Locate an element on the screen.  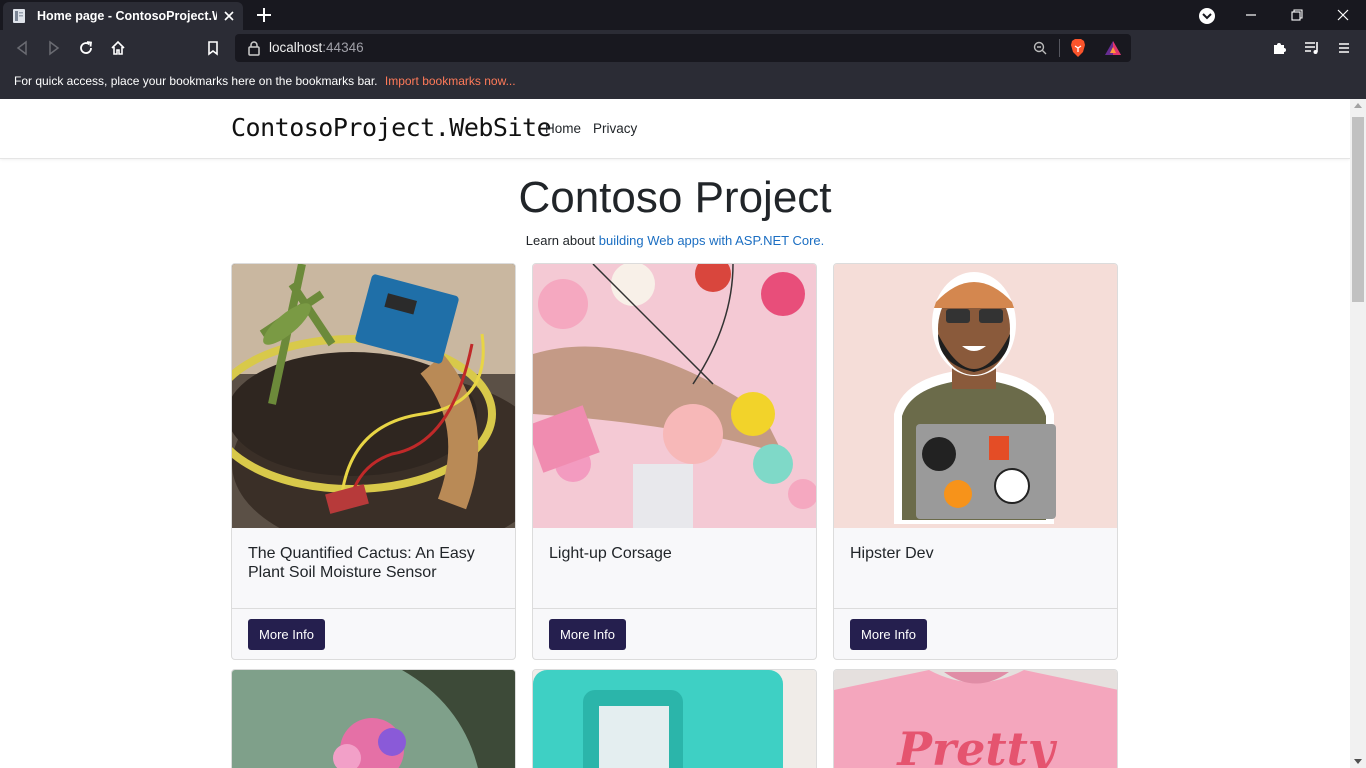
tab-close-icon is located at coordinates (229, 16).